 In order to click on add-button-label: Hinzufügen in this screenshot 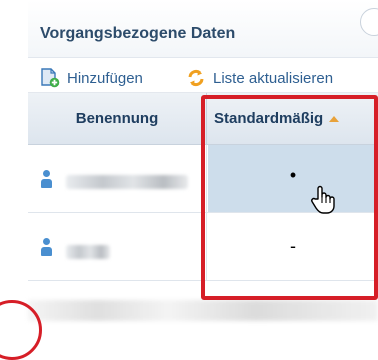, I will do `click(105, 78)`.